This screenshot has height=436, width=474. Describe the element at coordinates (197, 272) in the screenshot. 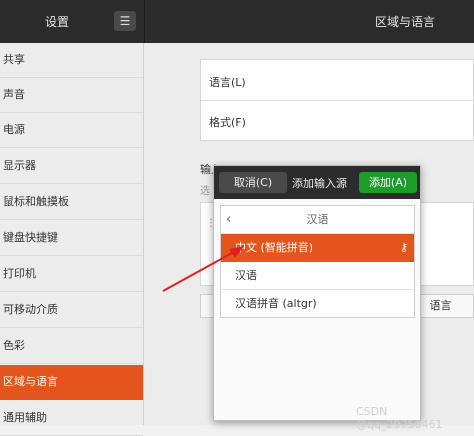

I see `arrow-shaft` at that location.